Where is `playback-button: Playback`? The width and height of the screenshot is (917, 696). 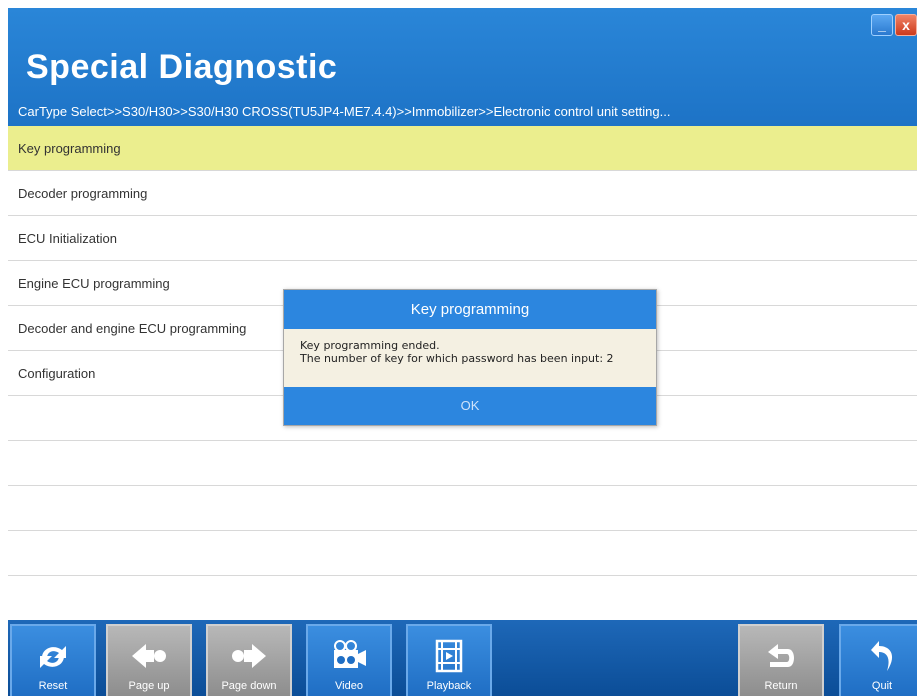
playback-button: Playback is located at coordinates (449, 660).